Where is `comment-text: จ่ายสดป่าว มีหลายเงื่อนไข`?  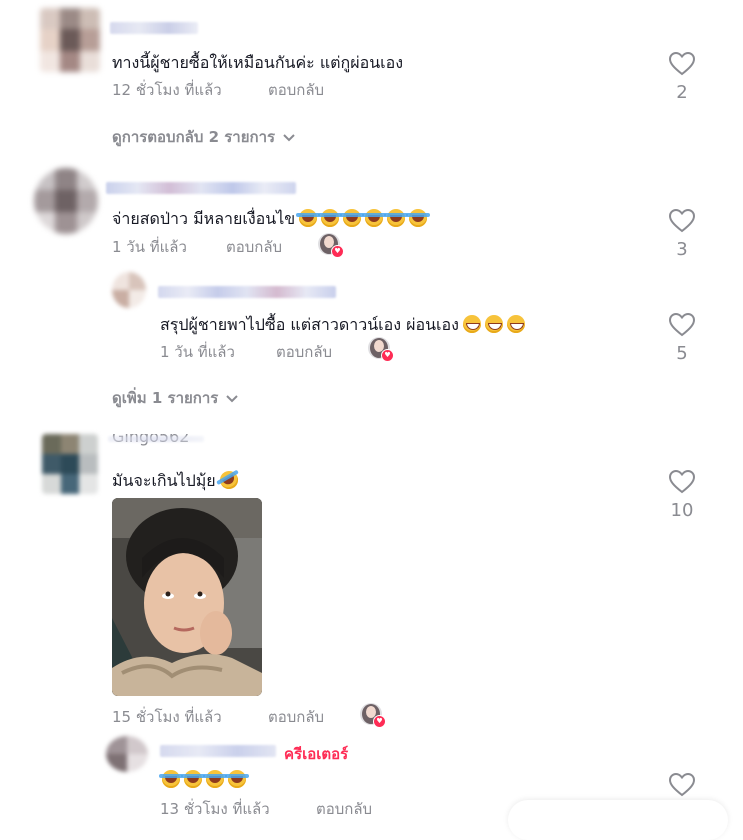 comment-text: จ่ายสดป่าว มีหลายเงื่อนไข is located at coordinates (271, 219).